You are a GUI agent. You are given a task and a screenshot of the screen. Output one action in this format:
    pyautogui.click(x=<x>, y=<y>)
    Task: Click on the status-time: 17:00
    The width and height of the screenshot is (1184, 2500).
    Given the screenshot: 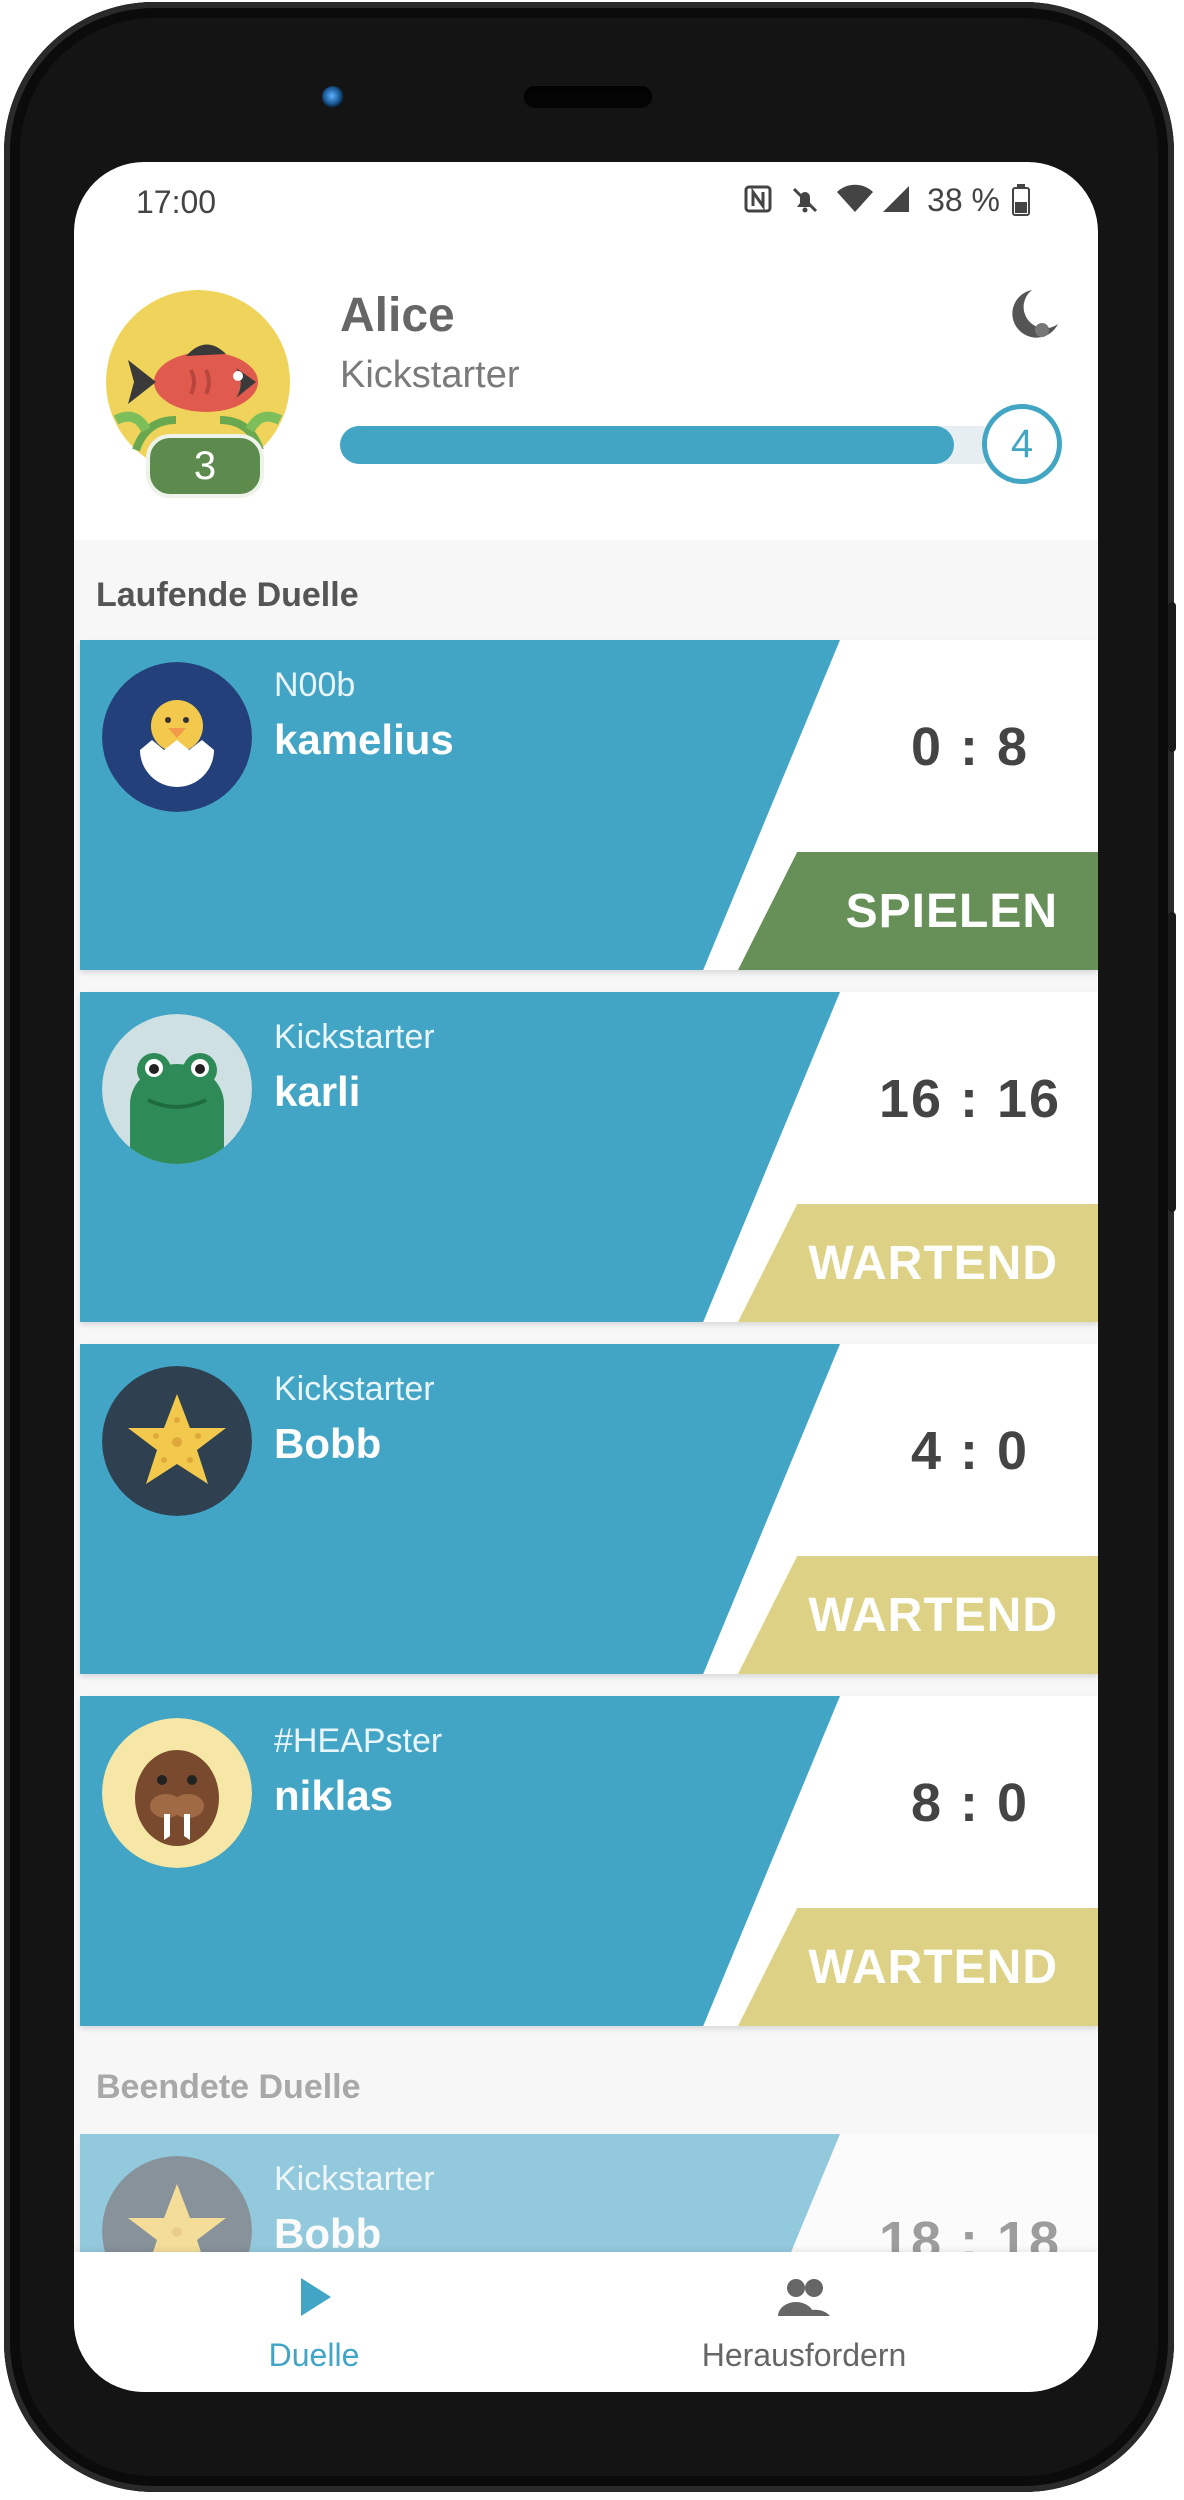 What is the action you would take?
    pyautogui.click(x=176, y=202)
    